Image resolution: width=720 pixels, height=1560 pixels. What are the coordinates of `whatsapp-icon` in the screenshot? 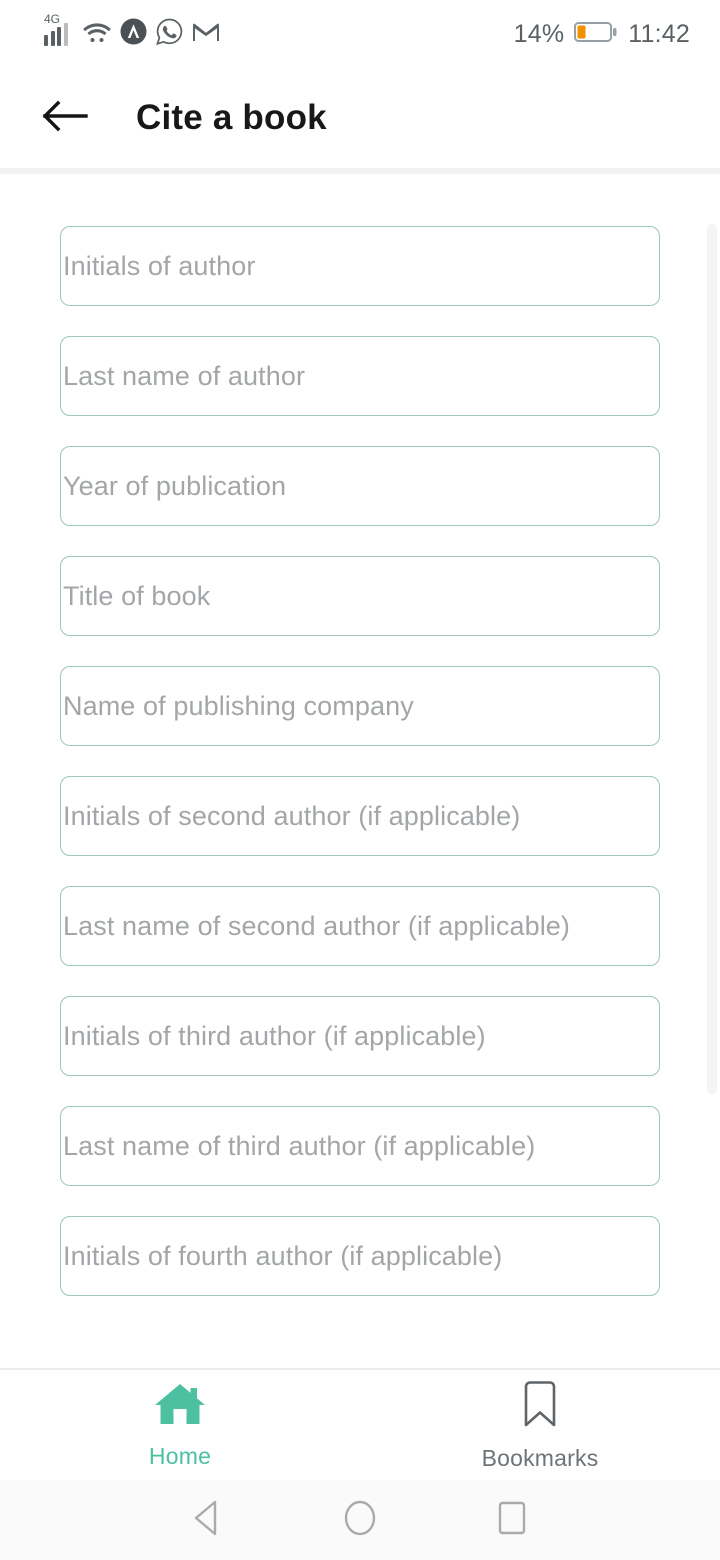 It's located at (169, 34).